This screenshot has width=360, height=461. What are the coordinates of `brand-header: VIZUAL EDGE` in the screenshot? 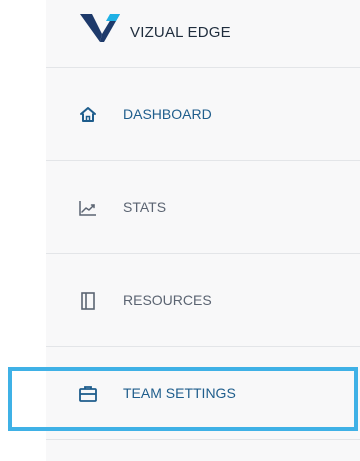 It's located at (203, 34).